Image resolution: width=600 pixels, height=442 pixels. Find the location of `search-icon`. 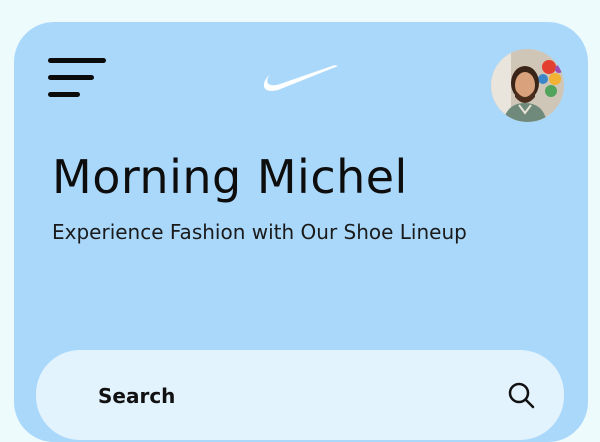

search-icon is located at coordinates (521, 395).